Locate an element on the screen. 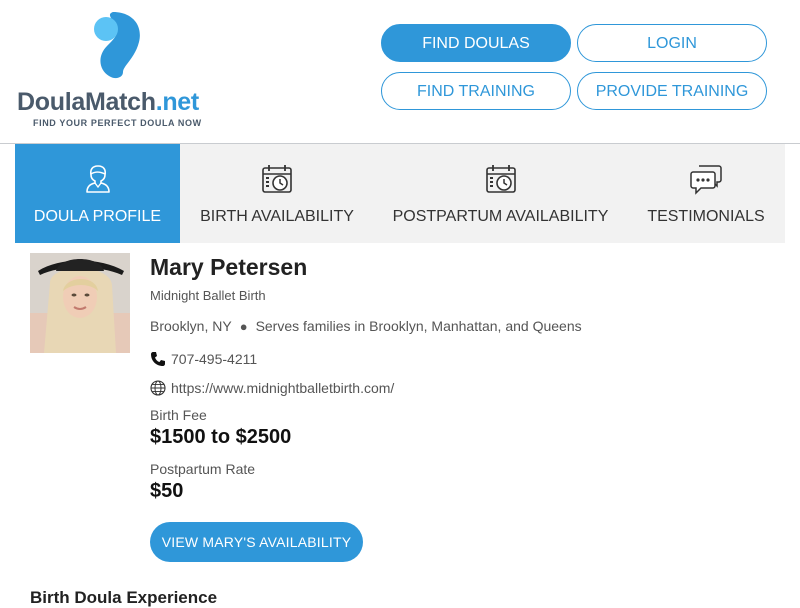  tab-label: TESTIMONIALS is located at coordinates (706, 216).